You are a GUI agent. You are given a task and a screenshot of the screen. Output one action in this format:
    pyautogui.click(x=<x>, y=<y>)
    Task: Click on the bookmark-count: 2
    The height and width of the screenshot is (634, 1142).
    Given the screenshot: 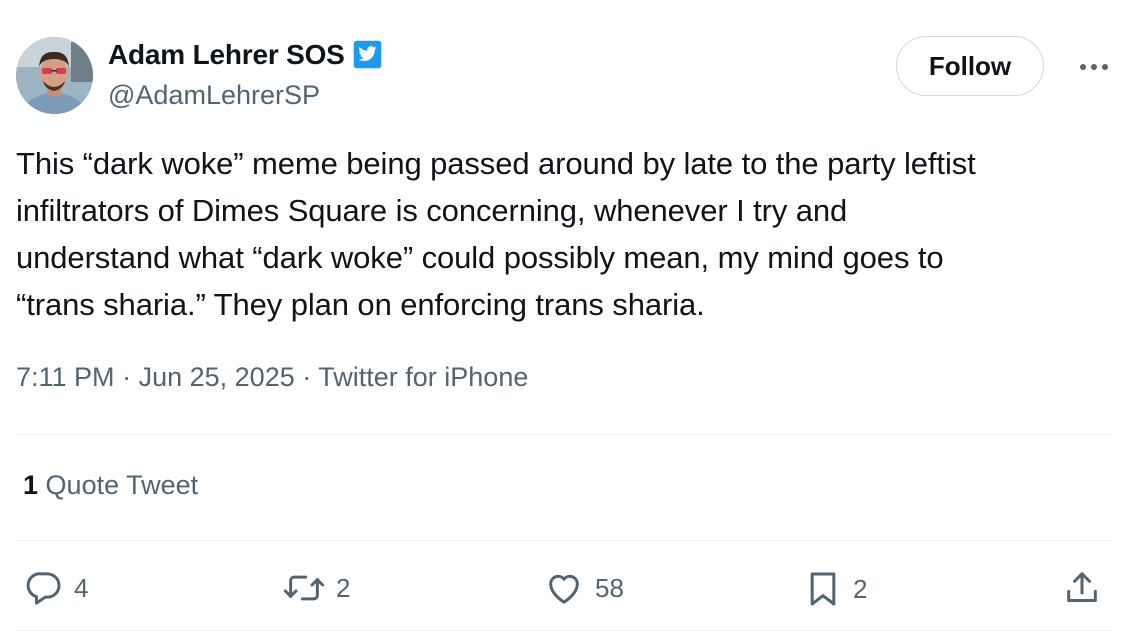 What is the action you would take?
    pyautogui.click(x=860, y=588)
    